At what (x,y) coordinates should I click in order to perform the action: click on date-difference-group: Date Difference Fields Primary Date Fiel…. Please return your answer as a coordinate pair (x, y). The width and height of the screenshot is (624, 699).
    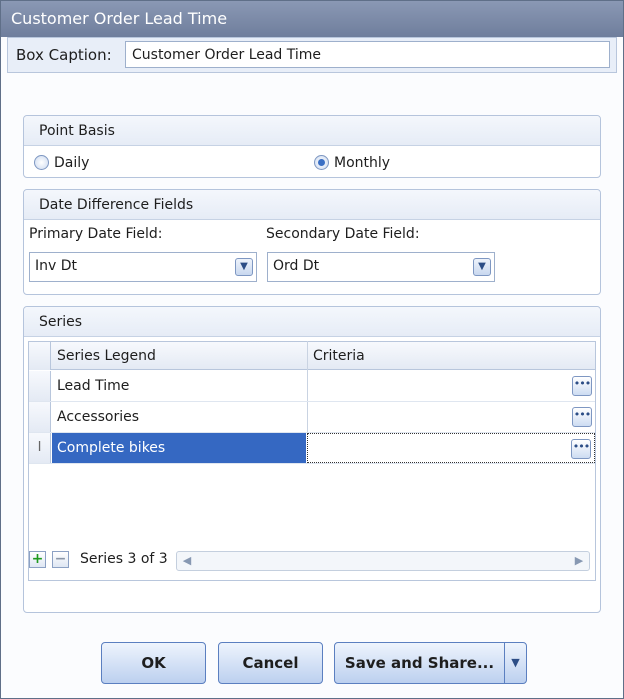
    Looking at the image, I should click on (312, 242).